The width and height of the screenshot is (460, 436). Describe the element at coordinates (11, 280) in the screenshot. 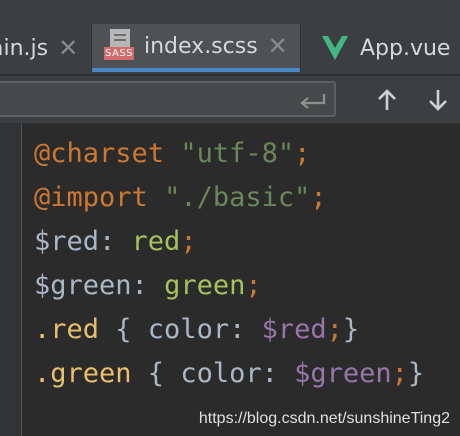

I see `editor-gutter` at that location.